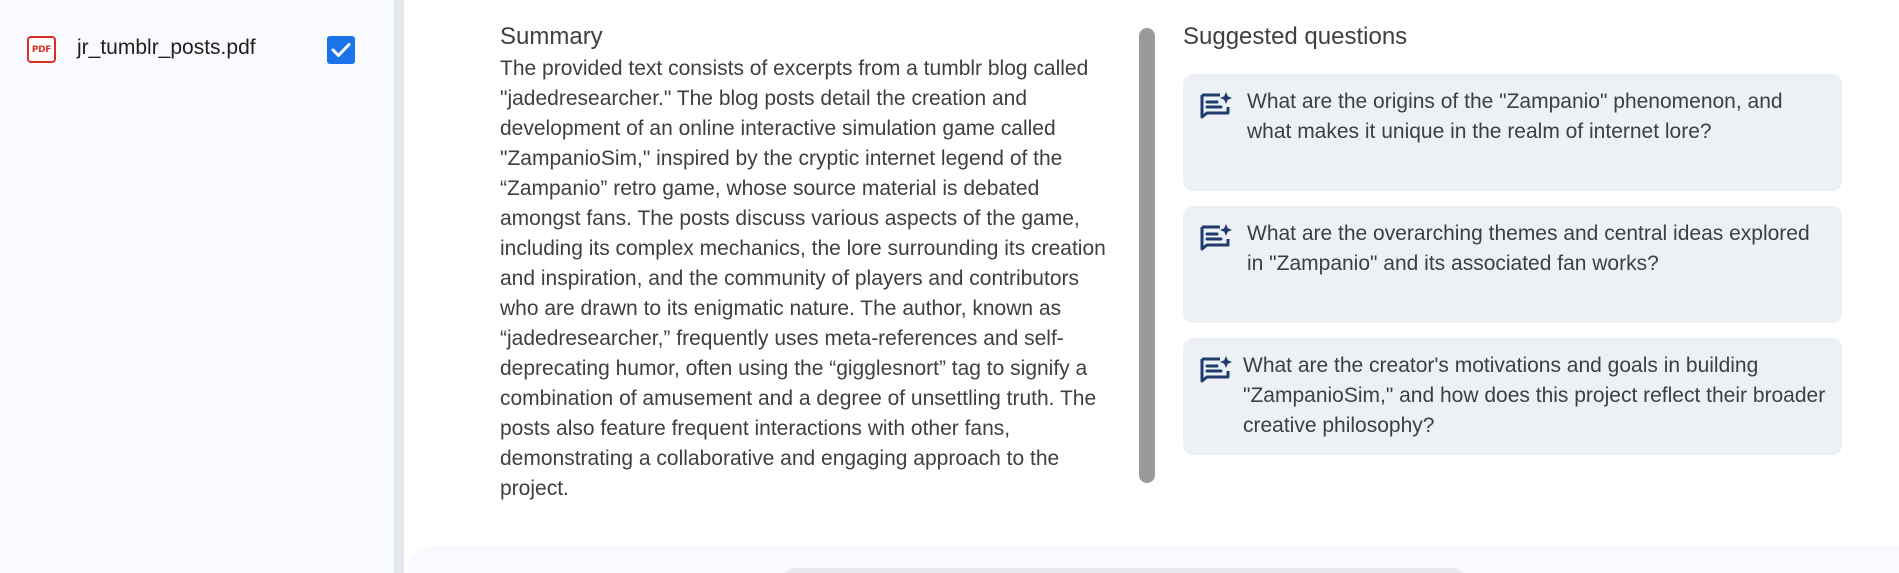 Image resolution: width=1899 pixels, height=573 pixels. I want to click on checkmark-icon, so click(341, 50).